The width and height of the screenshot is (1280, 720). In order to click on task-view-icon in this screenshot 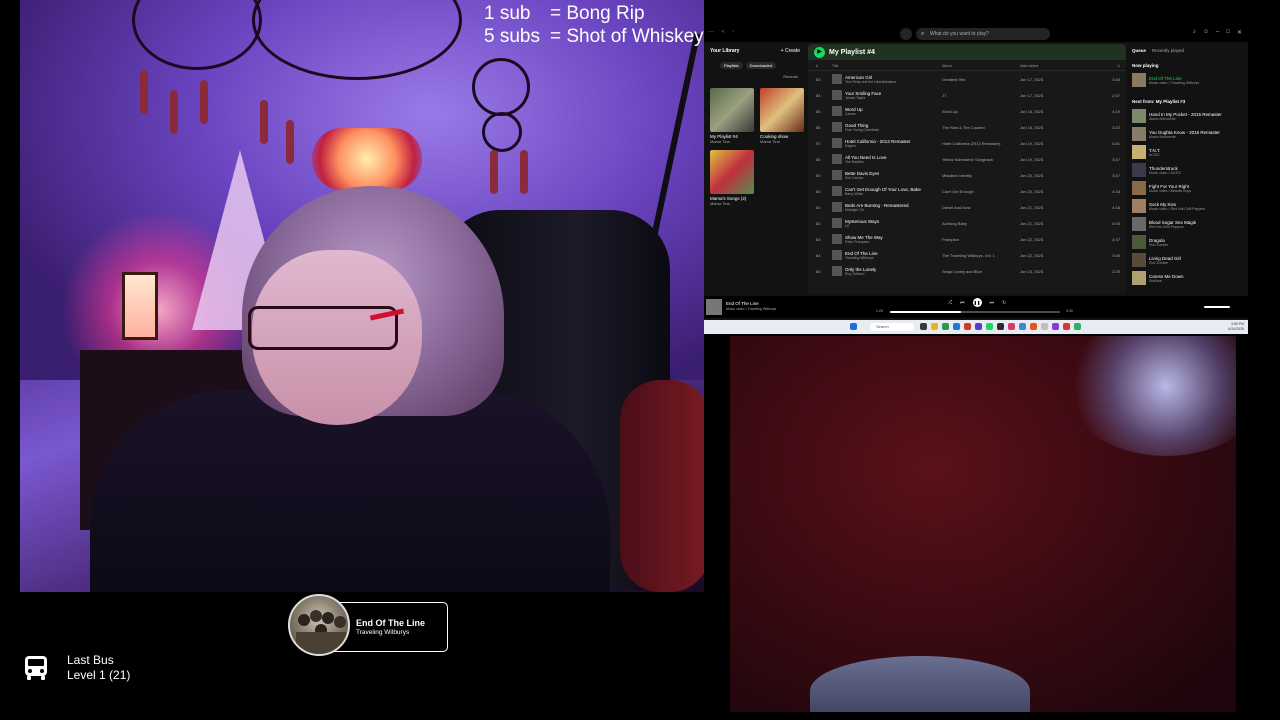, I will do `click(923, 326)`.